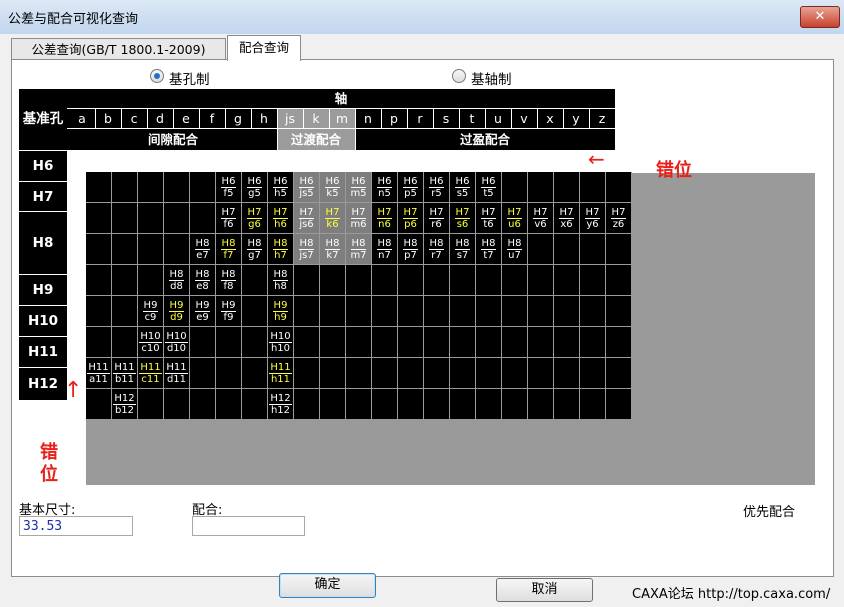 This screenshot has width=844, height=607. I want to click on fit-cell-h9-d9: H9 d9, so click(177, 311).